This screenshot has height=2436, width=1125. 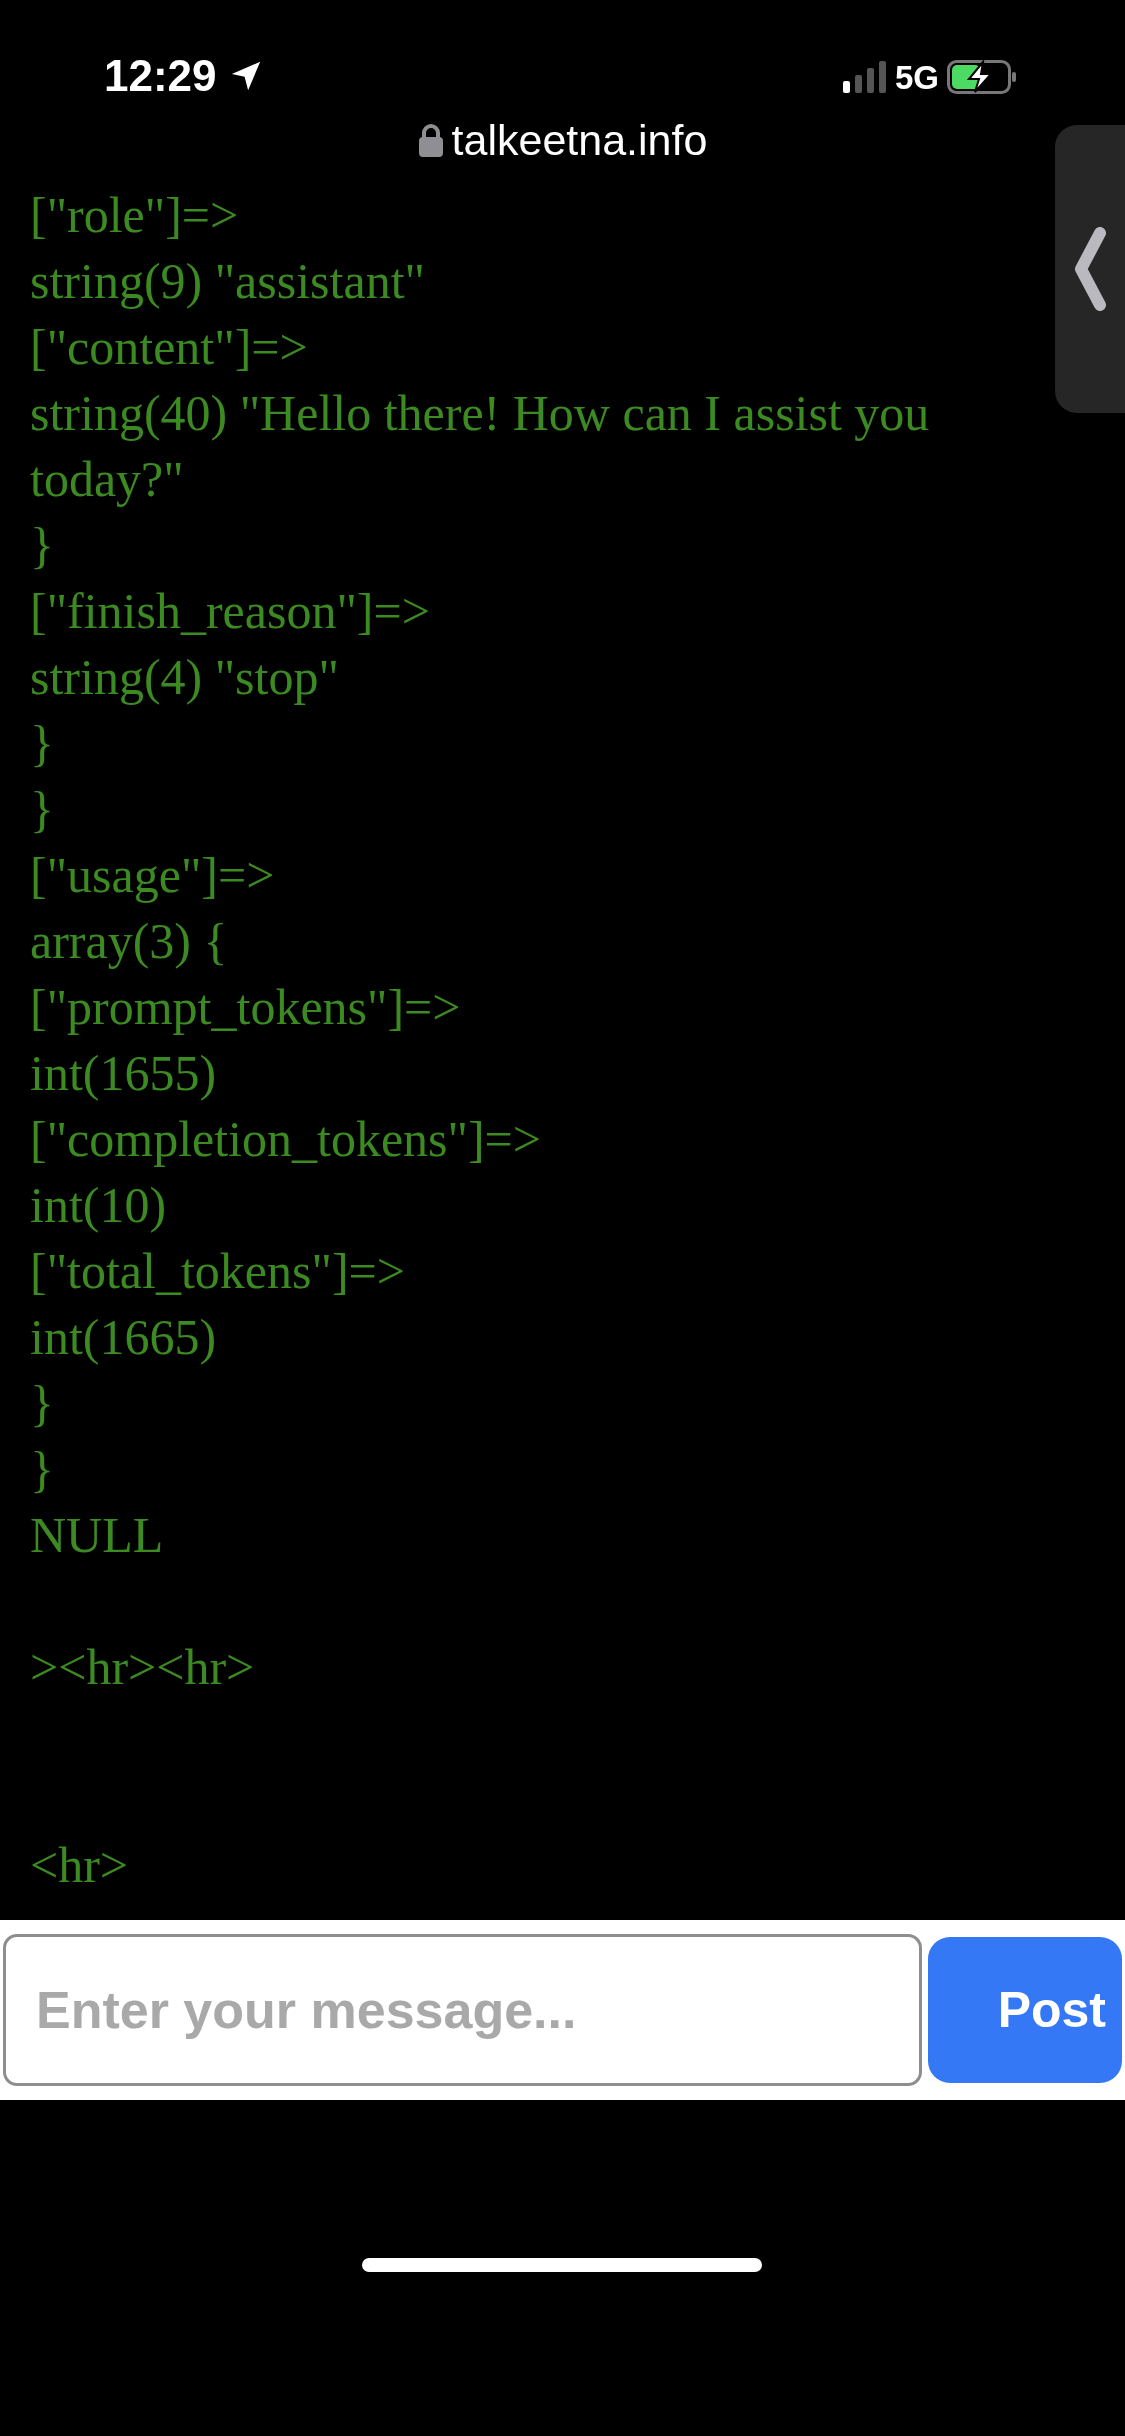 What do you see at coordinates (217, 1271) in the screenshot?
I see `output-line: ["total_tokens"]=>` at bounding box center [217, 1271].